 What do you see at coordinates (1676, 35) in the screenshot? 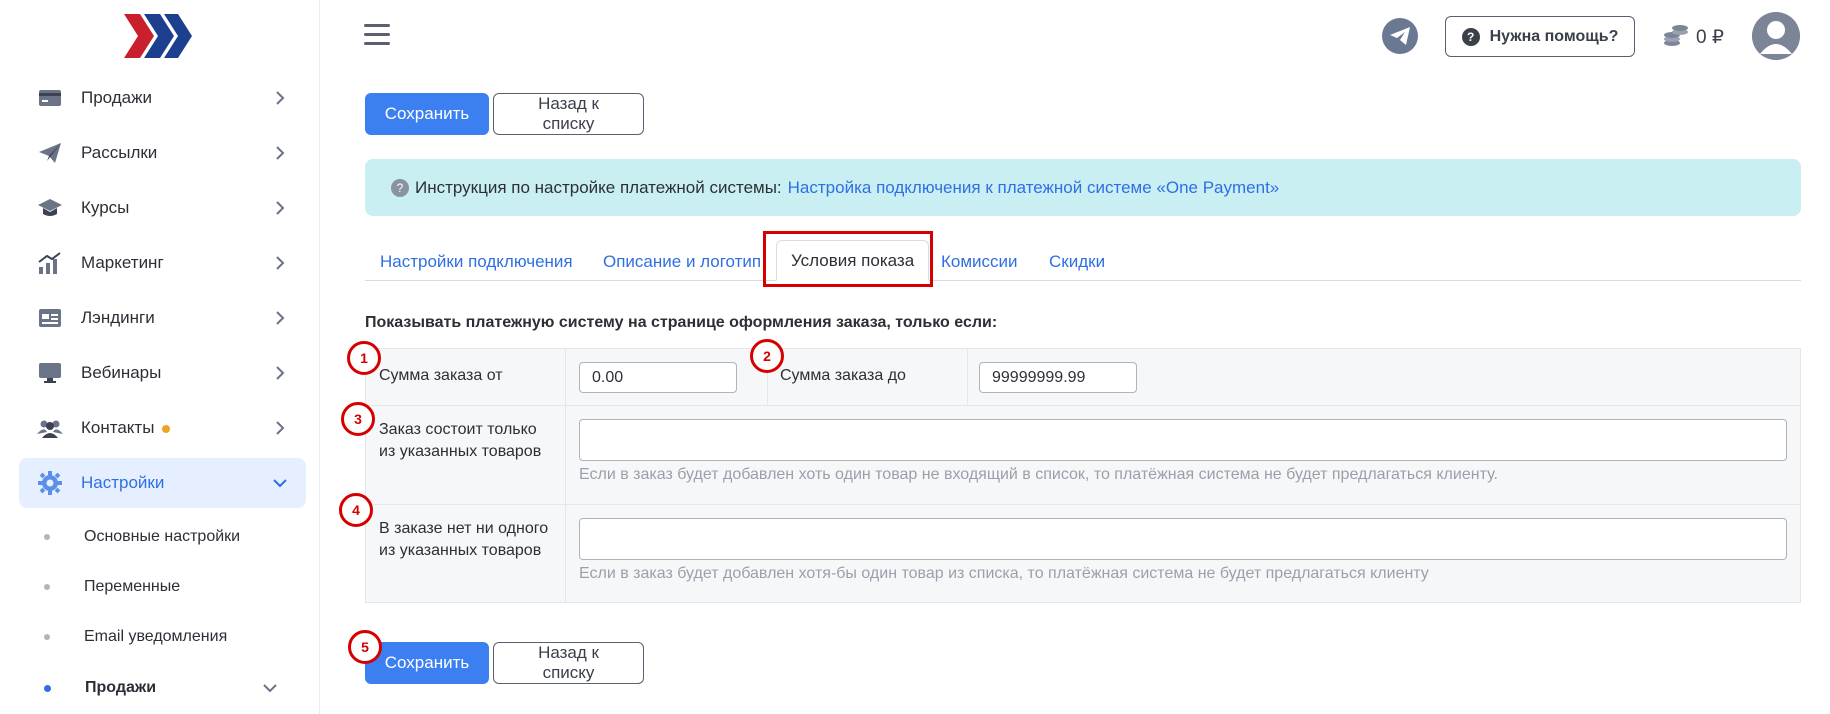
I see `coins-icon` at bounding box center [1676, 35].